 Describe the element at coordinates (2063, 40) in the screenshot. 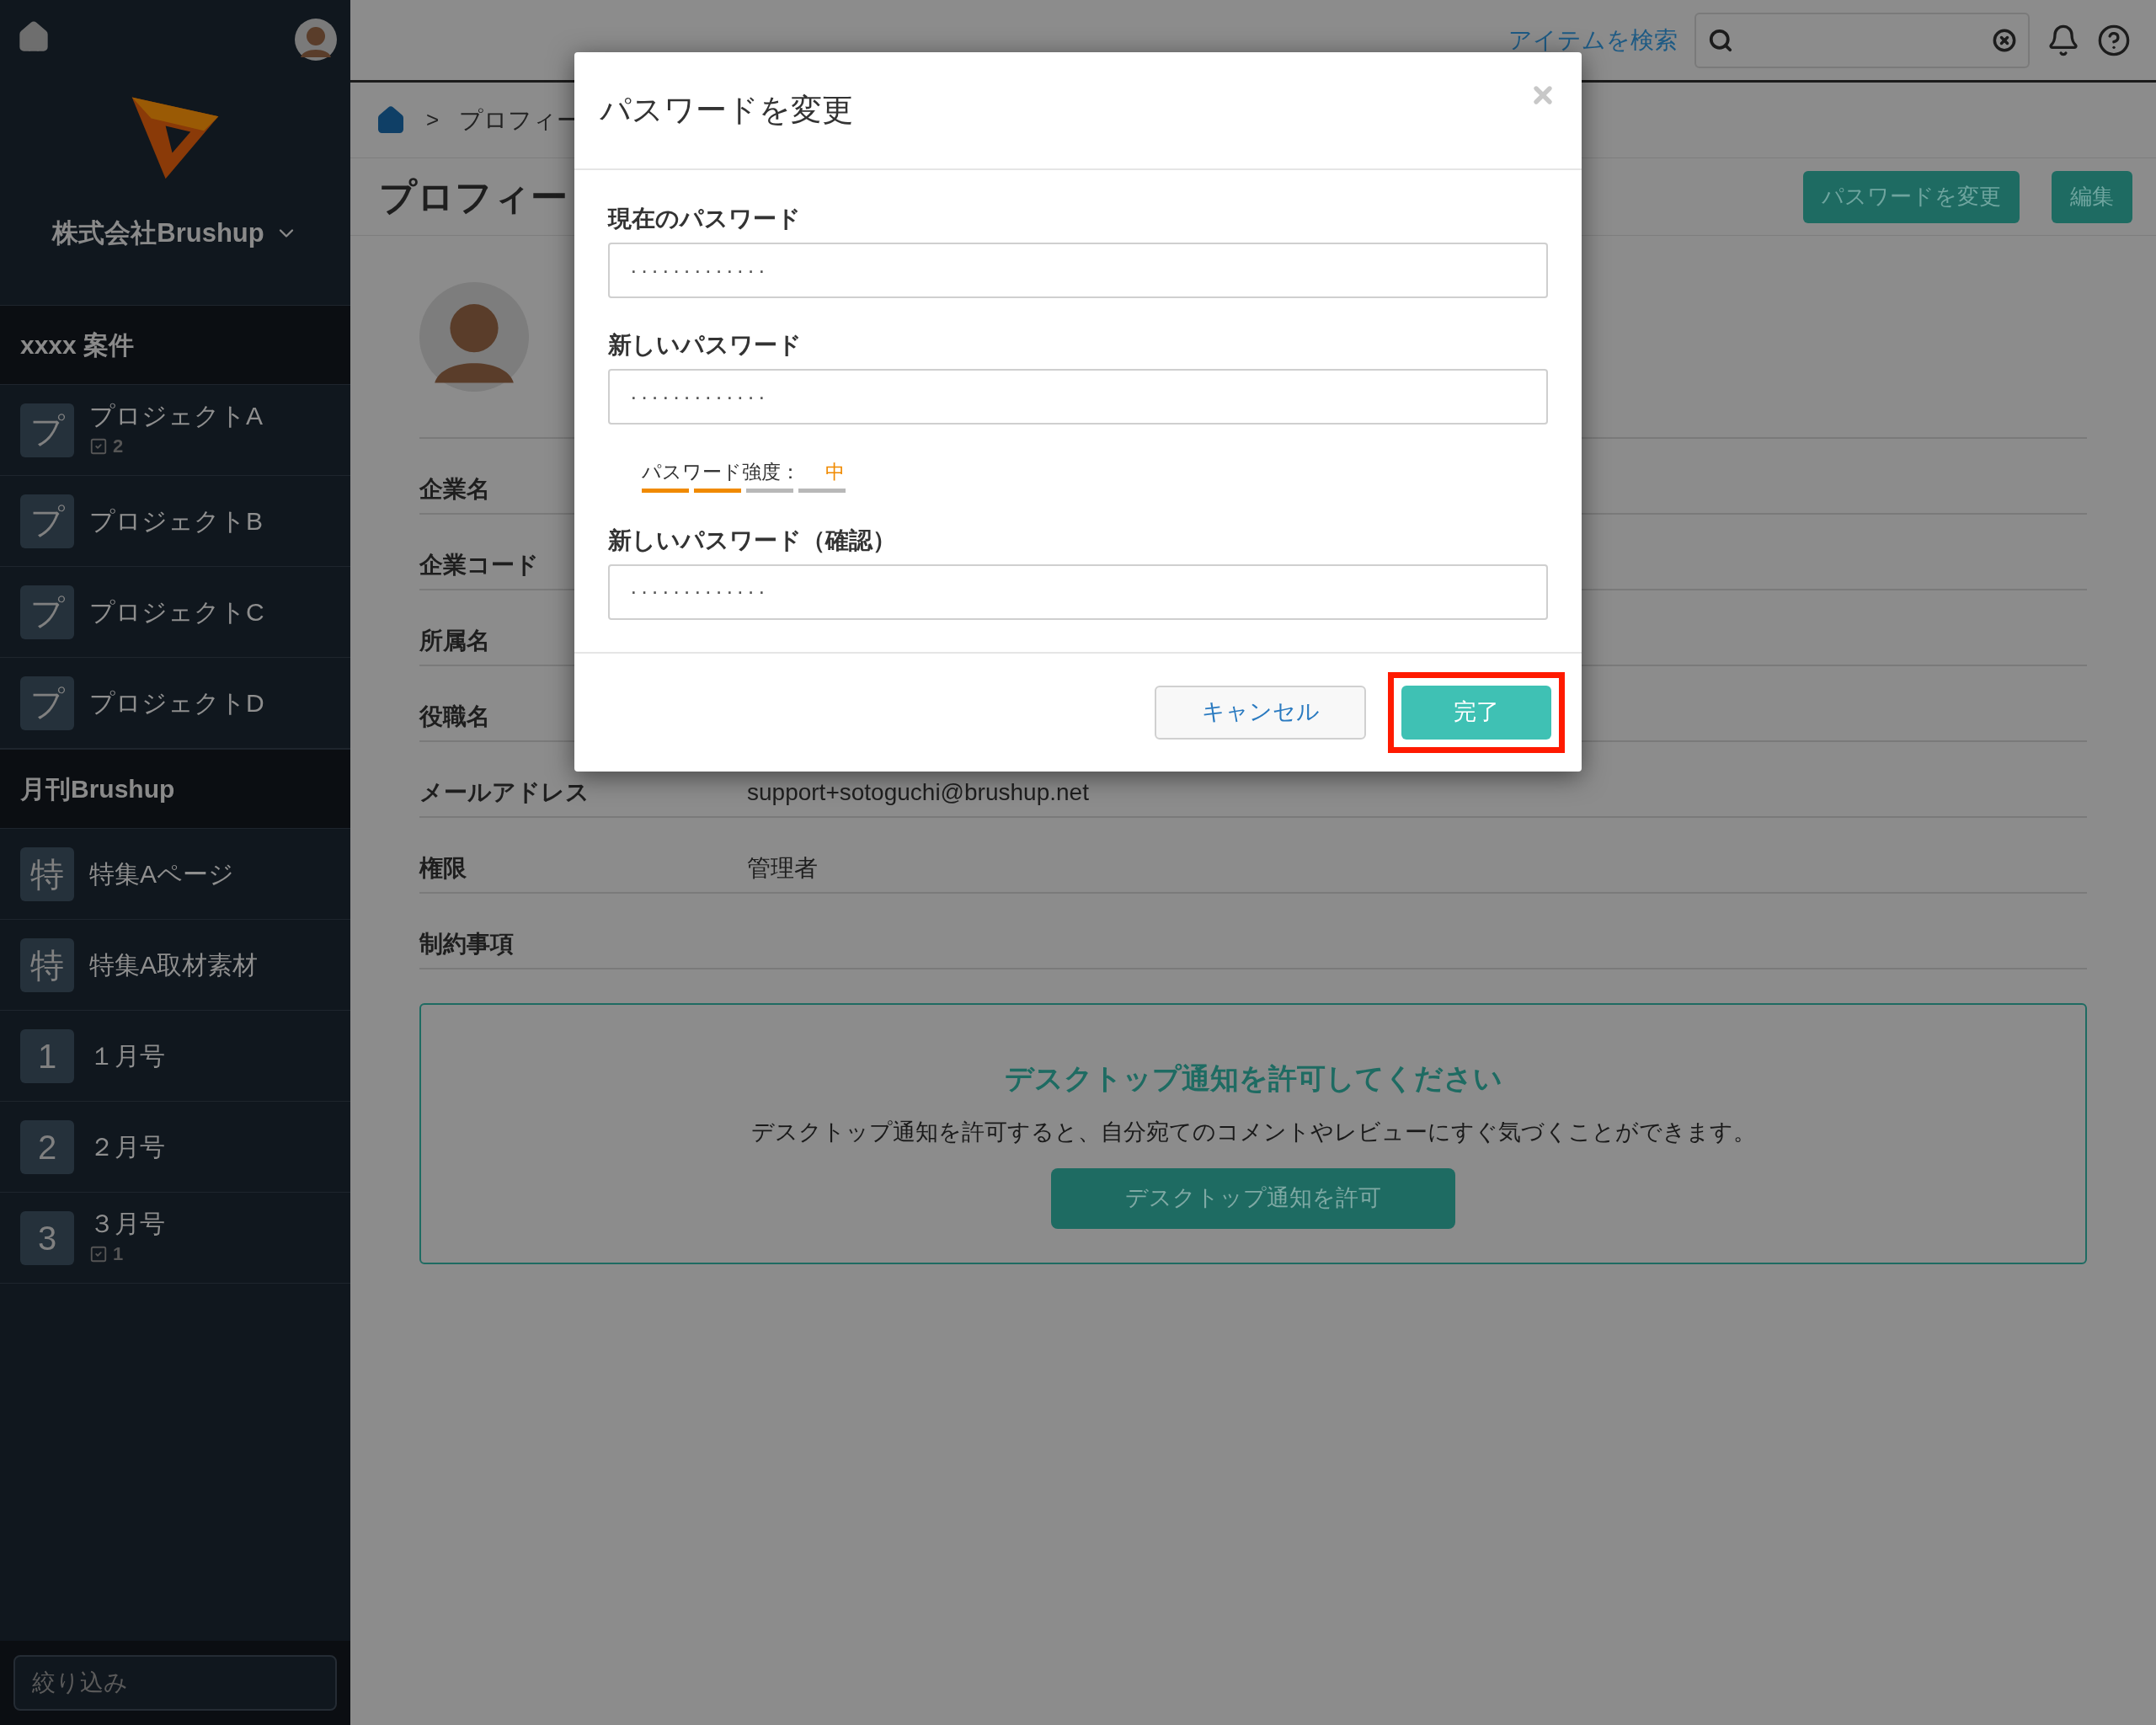

I see `notification-icon` at that location.